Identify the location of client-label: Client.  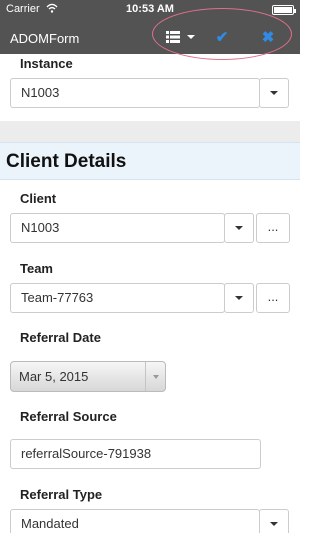
(38, 198).